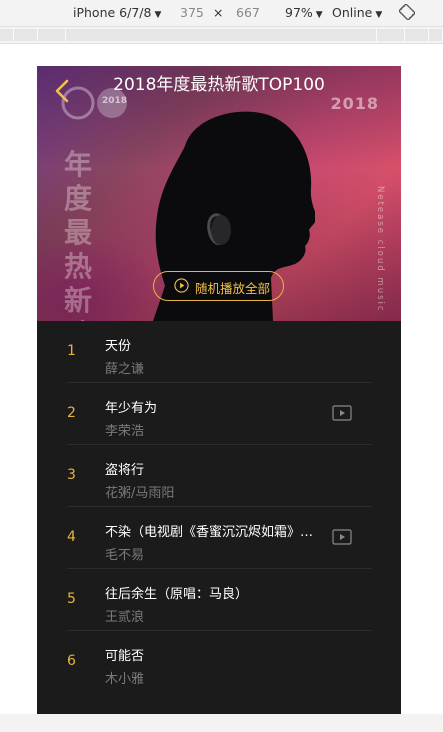  Describe the element at coordinates (219, 476) in the screenshot. I see `song-row: 3 盗将行 花粥/马雨阳` at that location.